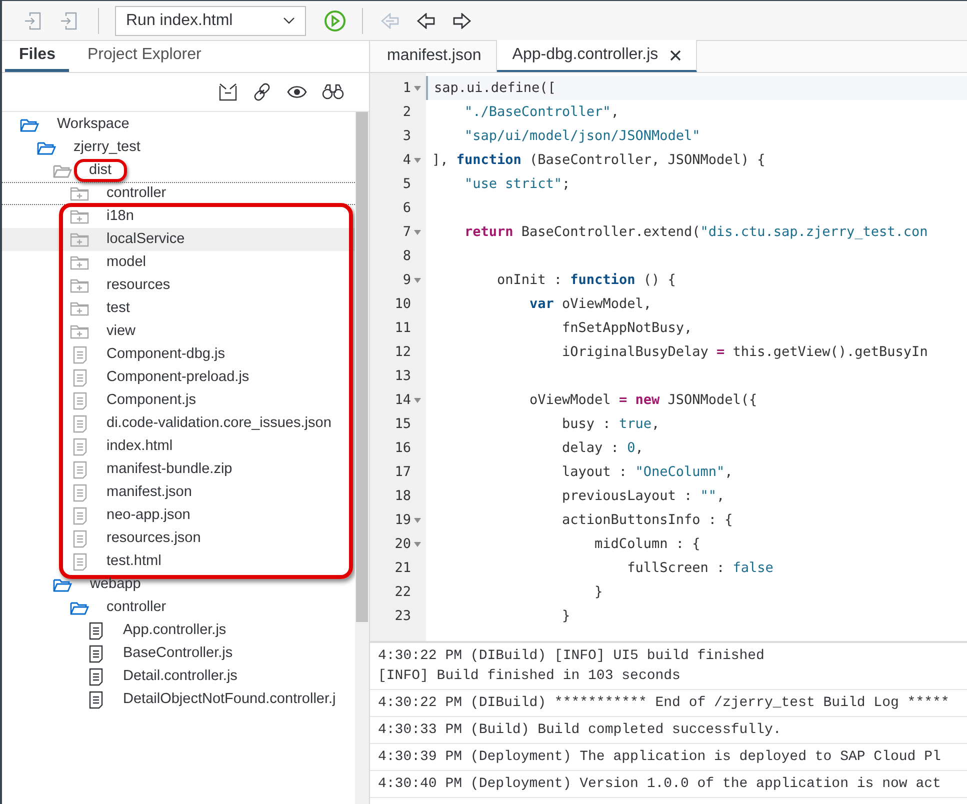  What do you see at coordinates (178, 515) in the screenshot?
I see `tree-item: neo-app.json` at bounding box center [178, 515].